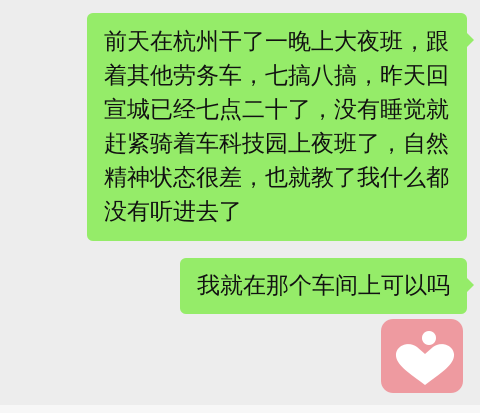 The width and height of the screenshot is (480, 413). What do you see at coordinates (422, 356) in the screenshot?
I see `heart-logo-icon` at bounding box center [422, 356].